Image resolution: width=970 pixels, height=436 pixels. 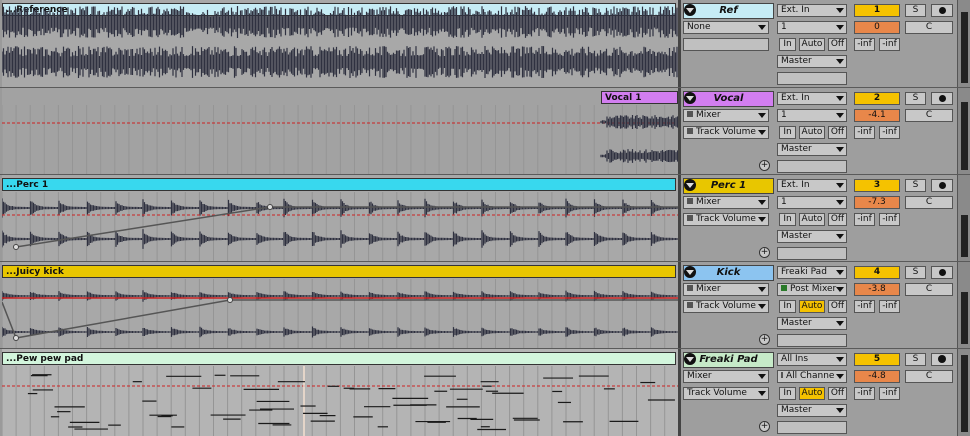 I want to click on track-activator: 4, so click(x=877, y=272).